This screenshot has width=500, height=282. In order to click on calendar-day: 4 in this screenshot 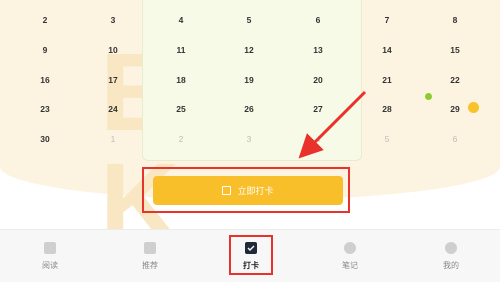, I will do `click(181, 20)`.